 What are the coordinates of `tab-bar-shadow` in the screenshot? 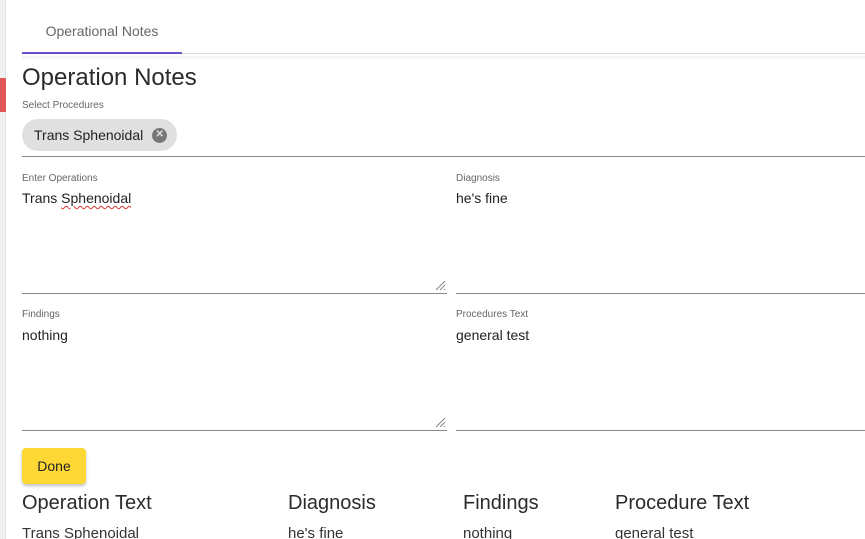 It's located at (443, 58).